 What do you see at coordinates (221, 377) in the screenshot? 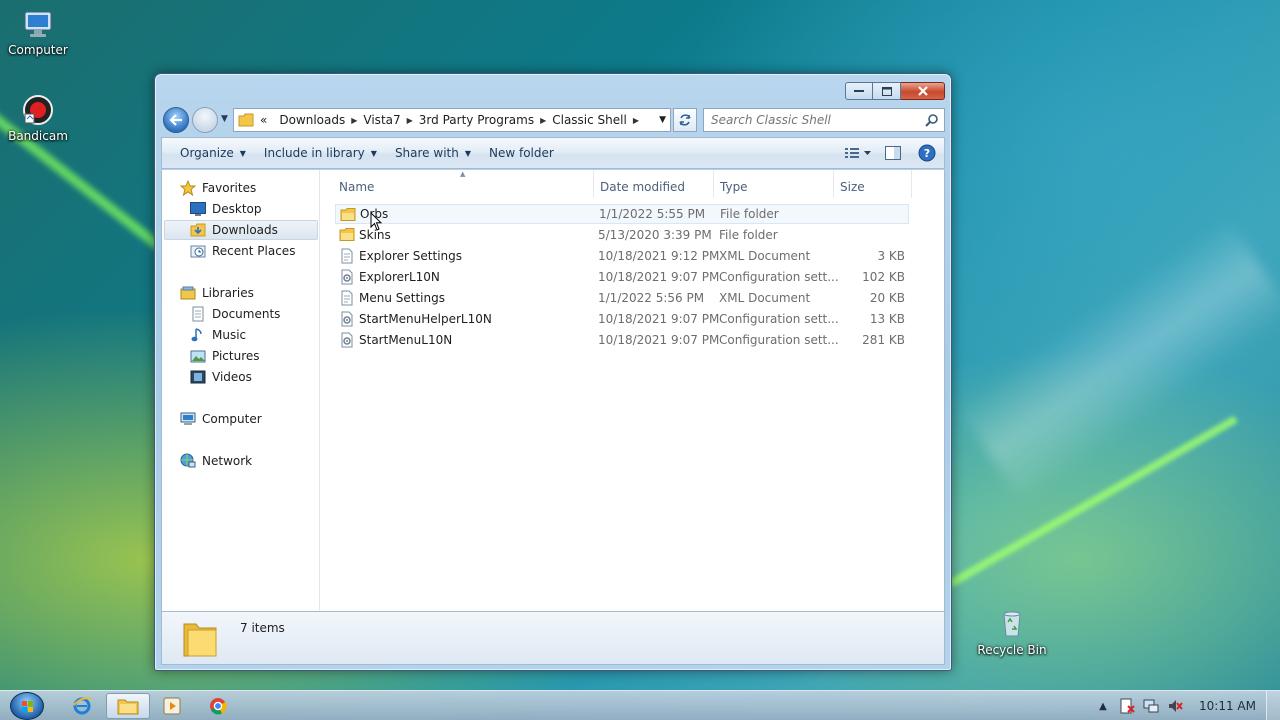
I see `nav-videos: Videos` at bounding box center [221, 377].